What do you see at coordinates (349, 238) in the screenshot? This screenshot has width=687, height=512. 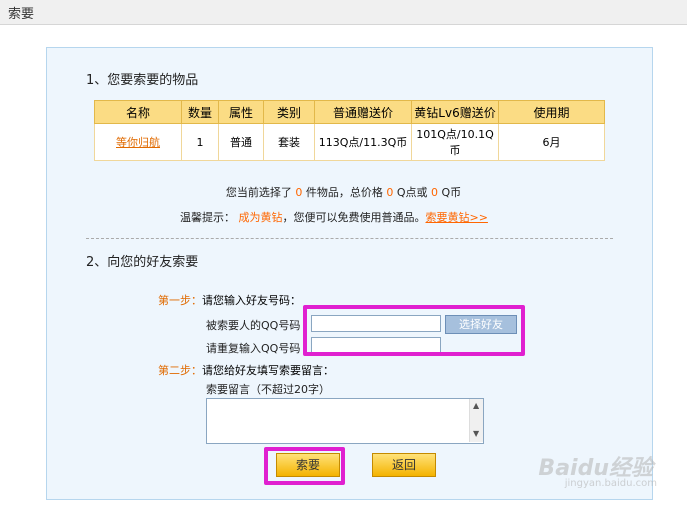 I see `divider` at bounding box center [349, 238].